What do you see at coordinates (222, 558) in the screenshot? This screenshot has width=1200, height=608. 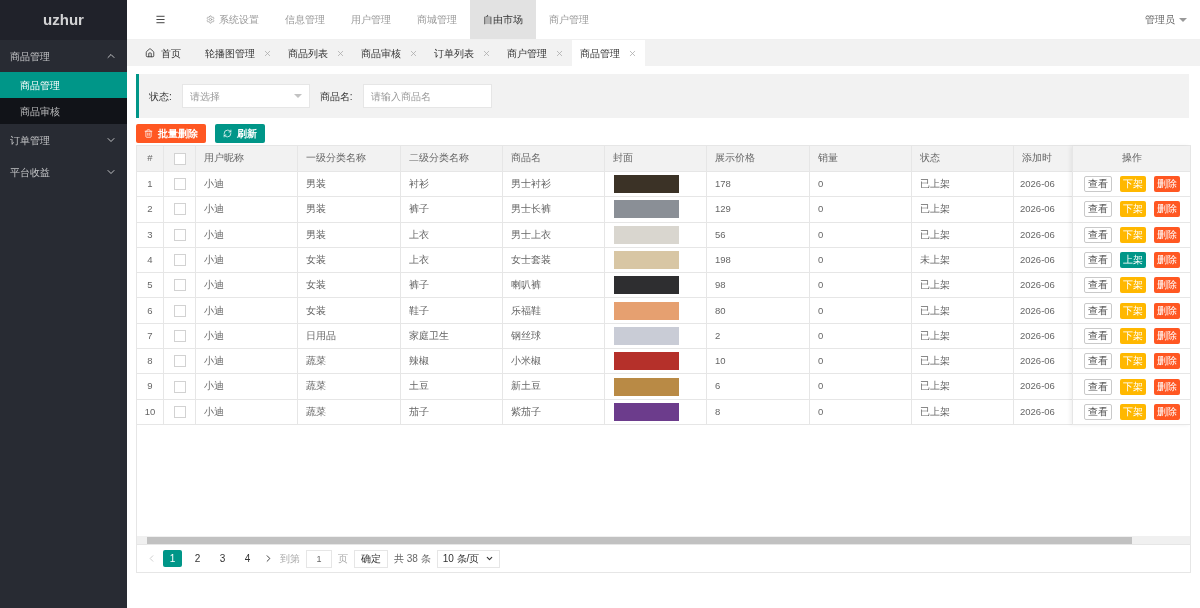 I see `page-button: 3` at bounding box center [222, 558].